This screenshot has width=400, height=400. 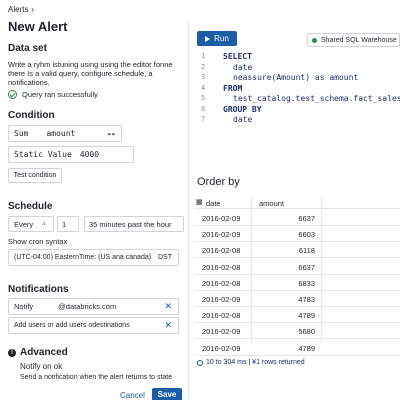 What do you see at coordinates (27, 48) in the screenshot?
I see `dataset-heading: Data set` at bounding box center [27, 48].